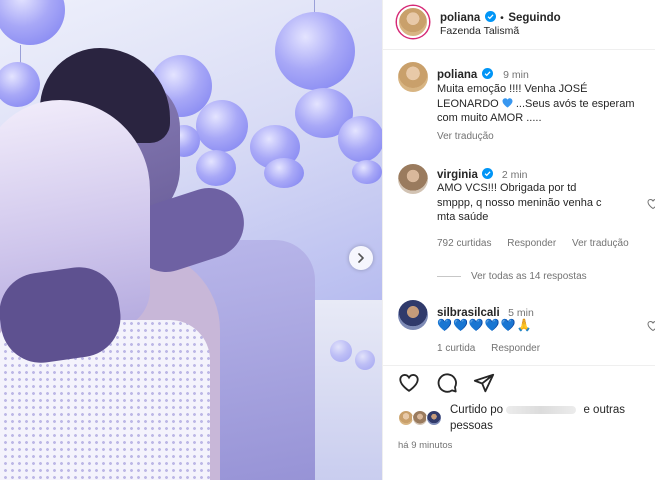 This screenshot has width=655, height=480. What do you see at coordinates (485, 325) in the screenshot?
I see `comment-text: 💙💙💙💙💙🙏` at bounding box center [485, 325].